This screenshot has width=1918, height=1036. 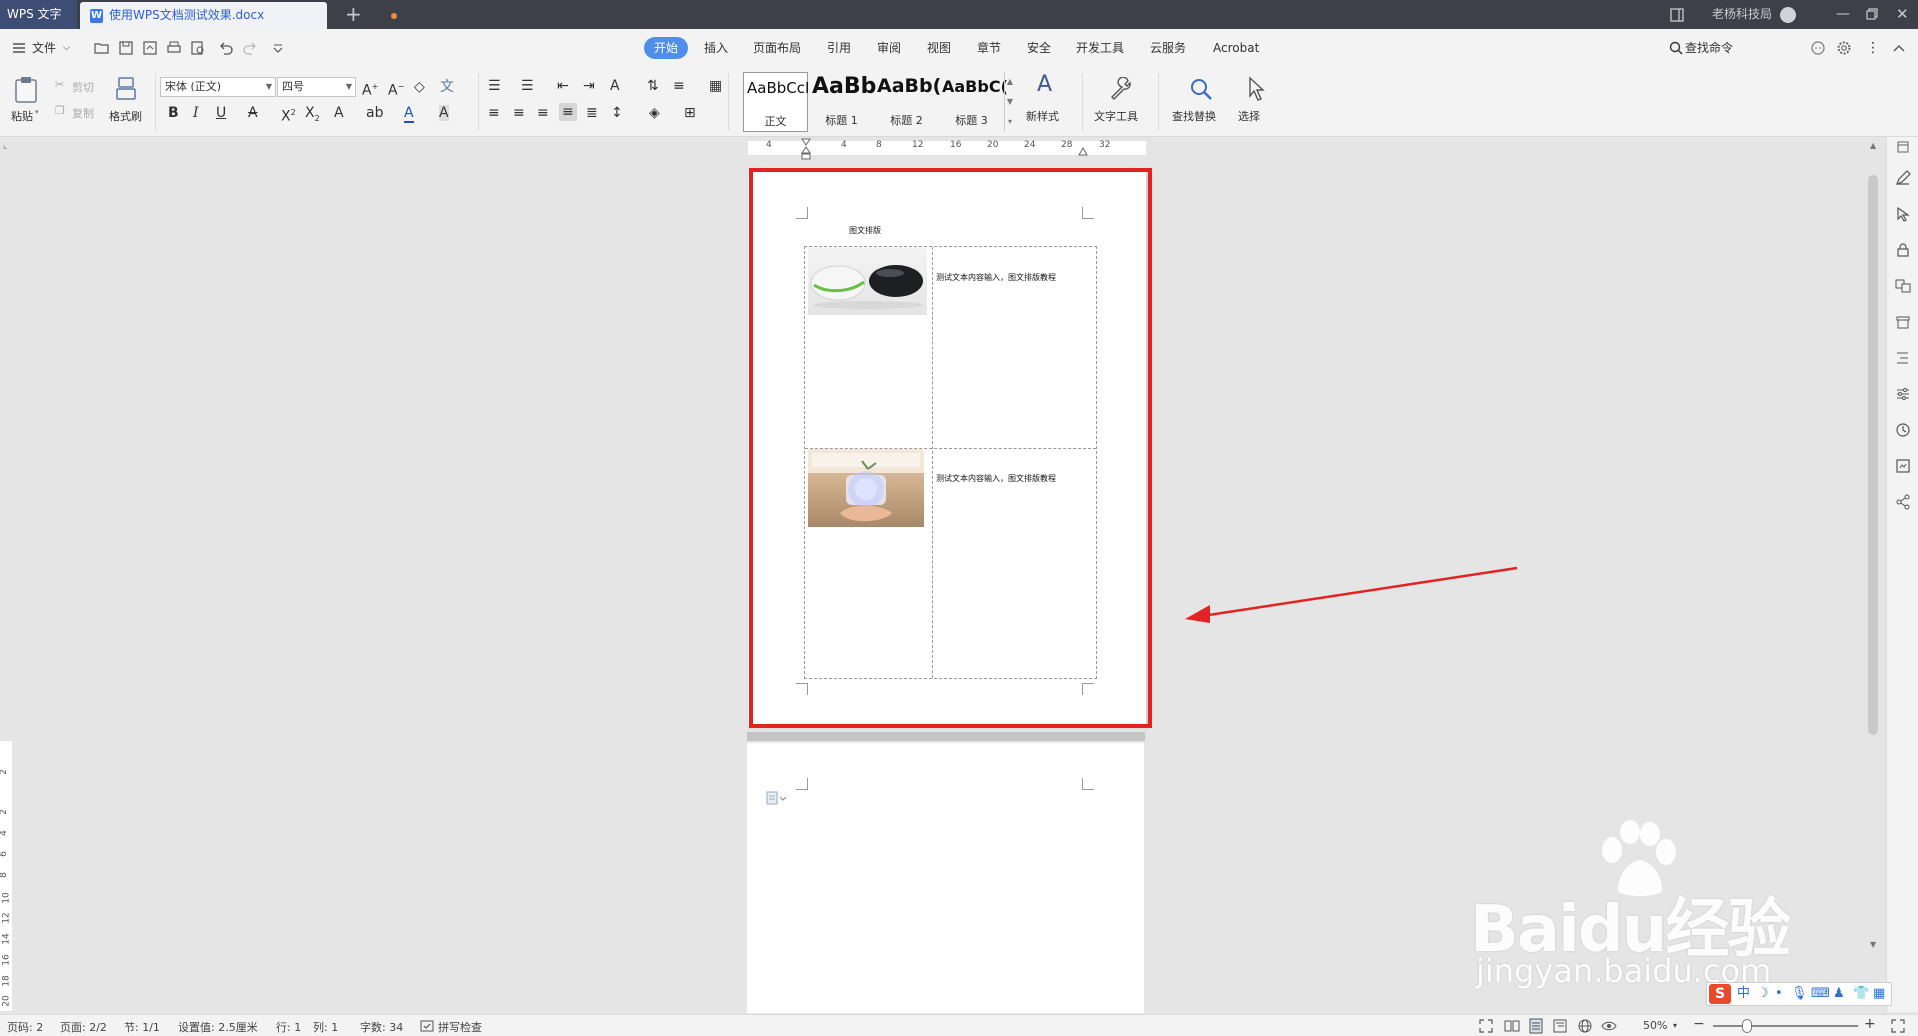 What do you see at coordinates (1903, 322) in the screenshot?
I see `archive-icon` at bounding box center [1903, 322].